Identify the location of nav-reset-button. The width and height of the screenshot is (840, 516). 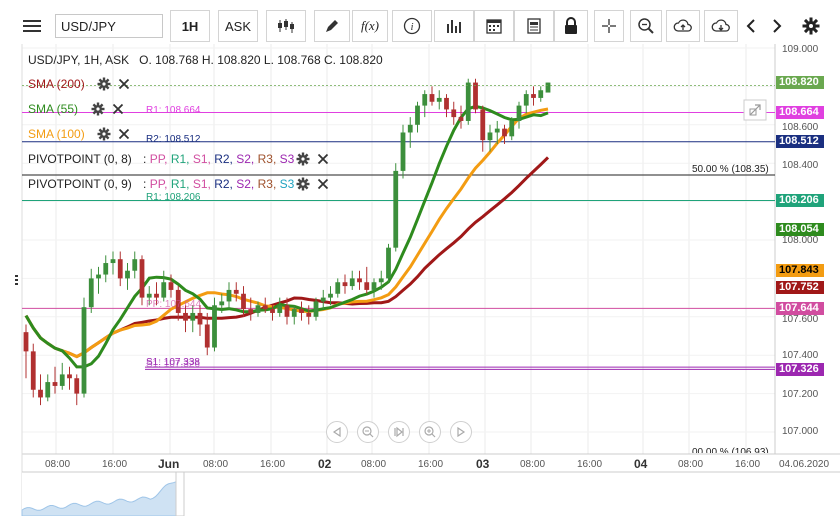
(399, 432).